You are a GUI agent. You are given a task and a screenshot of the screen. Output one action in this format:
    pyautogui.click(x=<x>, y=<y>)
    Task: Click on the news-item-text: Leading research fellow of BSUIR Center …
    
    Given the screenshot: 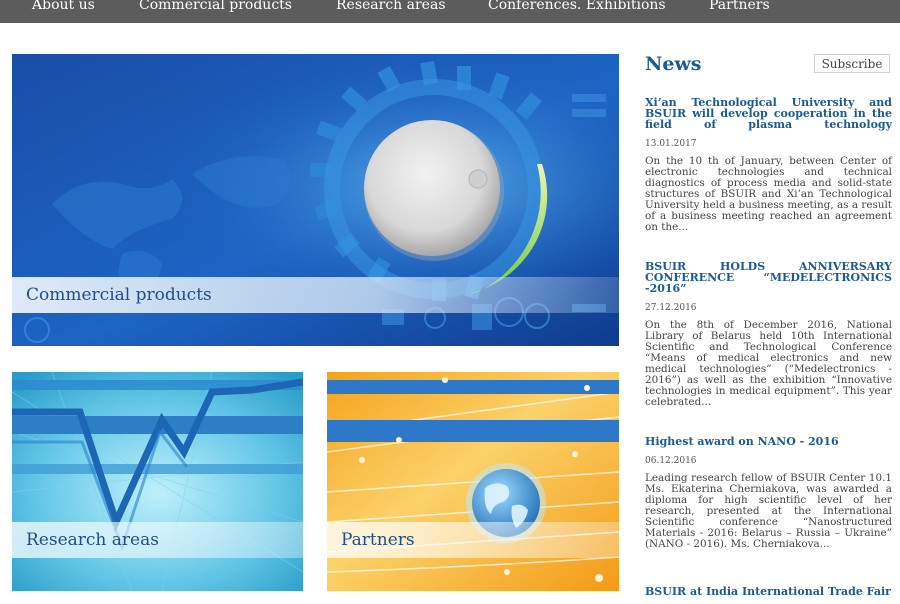 What is the action you would take?
    pyautogui.click(x=768, y=511)
    